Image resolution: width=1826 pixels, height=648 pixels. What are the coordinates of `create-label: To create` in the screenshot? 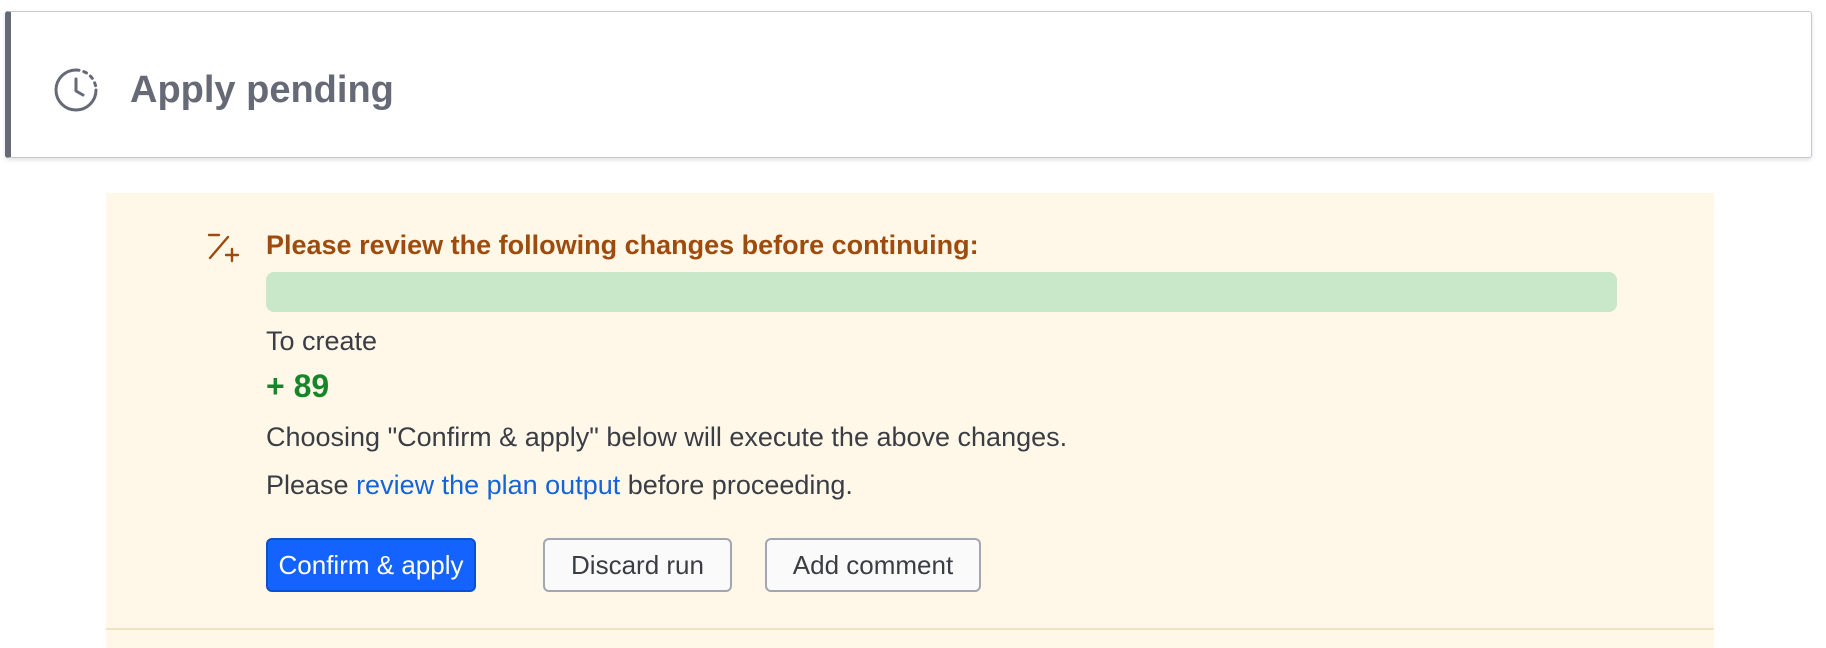 It's located at (322, 341).